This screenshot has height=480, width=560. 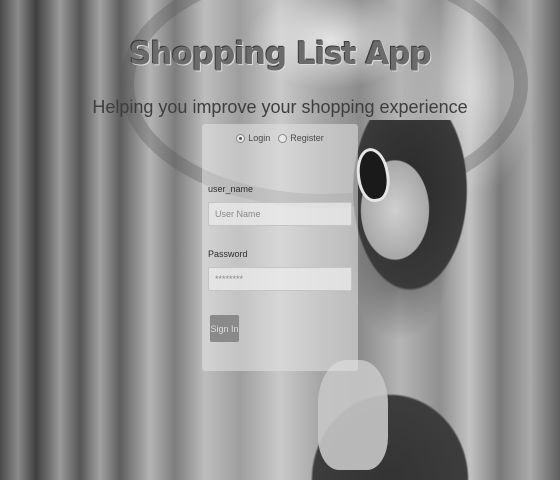 I want to click on register-radio-option: Register, so click(x=301, y=138).